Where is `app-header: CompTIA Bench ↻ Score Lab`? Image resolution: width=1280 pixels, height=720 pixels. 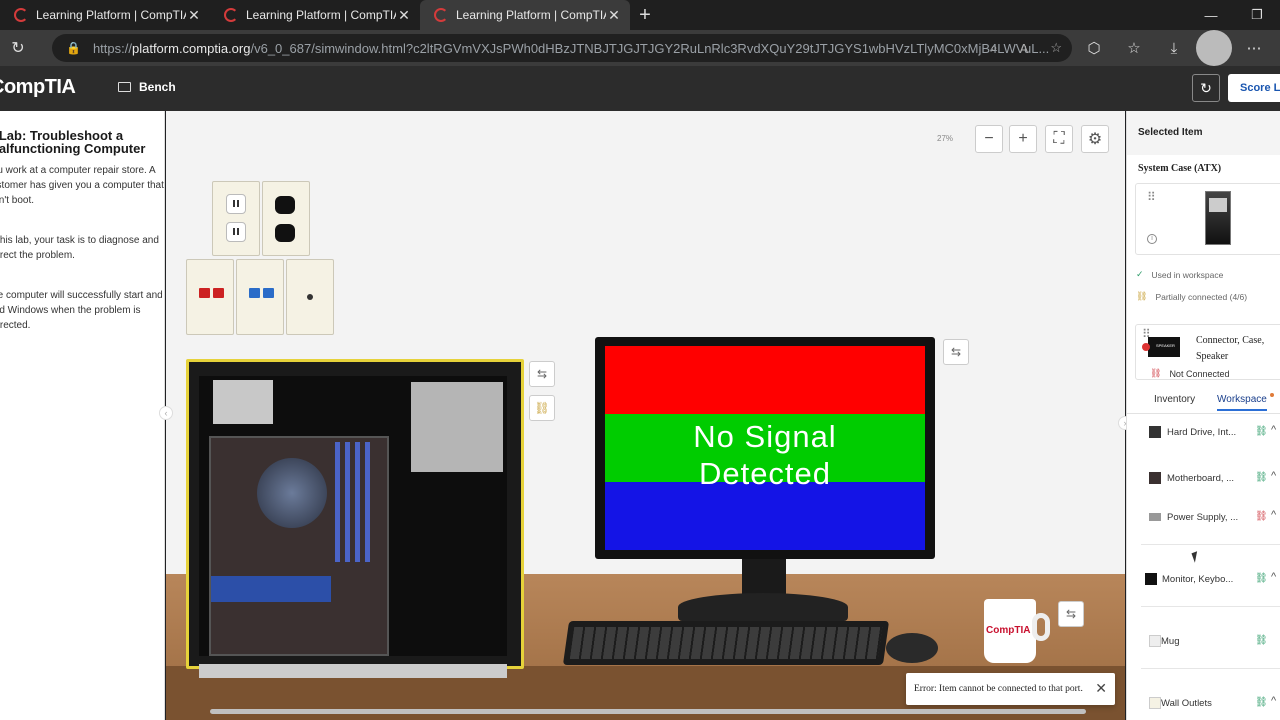
app-header: CompTIA Bench ↻ Score Lab is located at coordinates (640, 88).